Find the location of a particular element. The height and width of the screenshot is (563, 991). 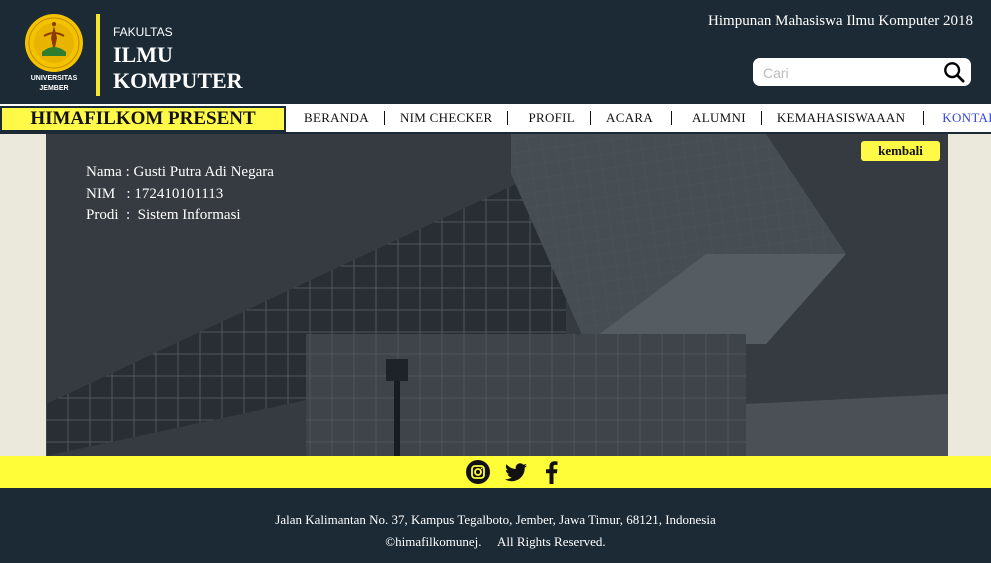

faculty-name-line-2: KOMPUTER is located at coordinates (178, 80).